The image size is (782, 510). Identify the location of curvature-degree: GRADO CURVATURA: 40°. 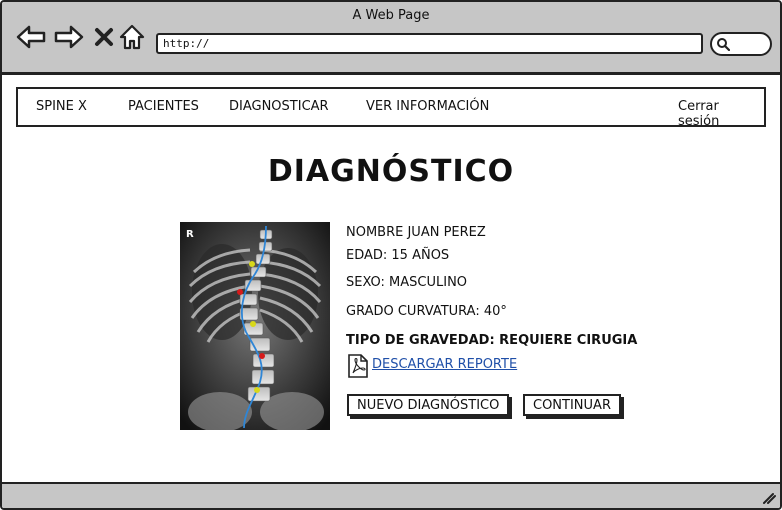
(426, 311).